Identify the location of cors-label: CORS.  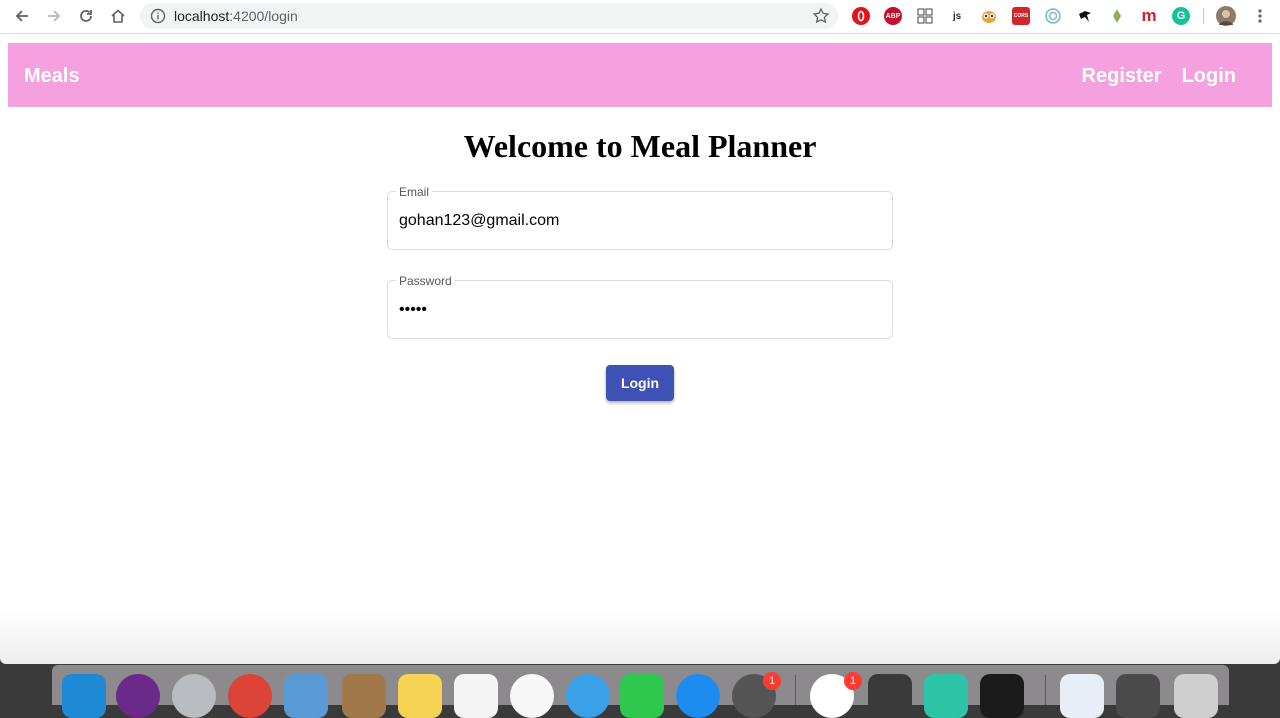
(1021, 16).